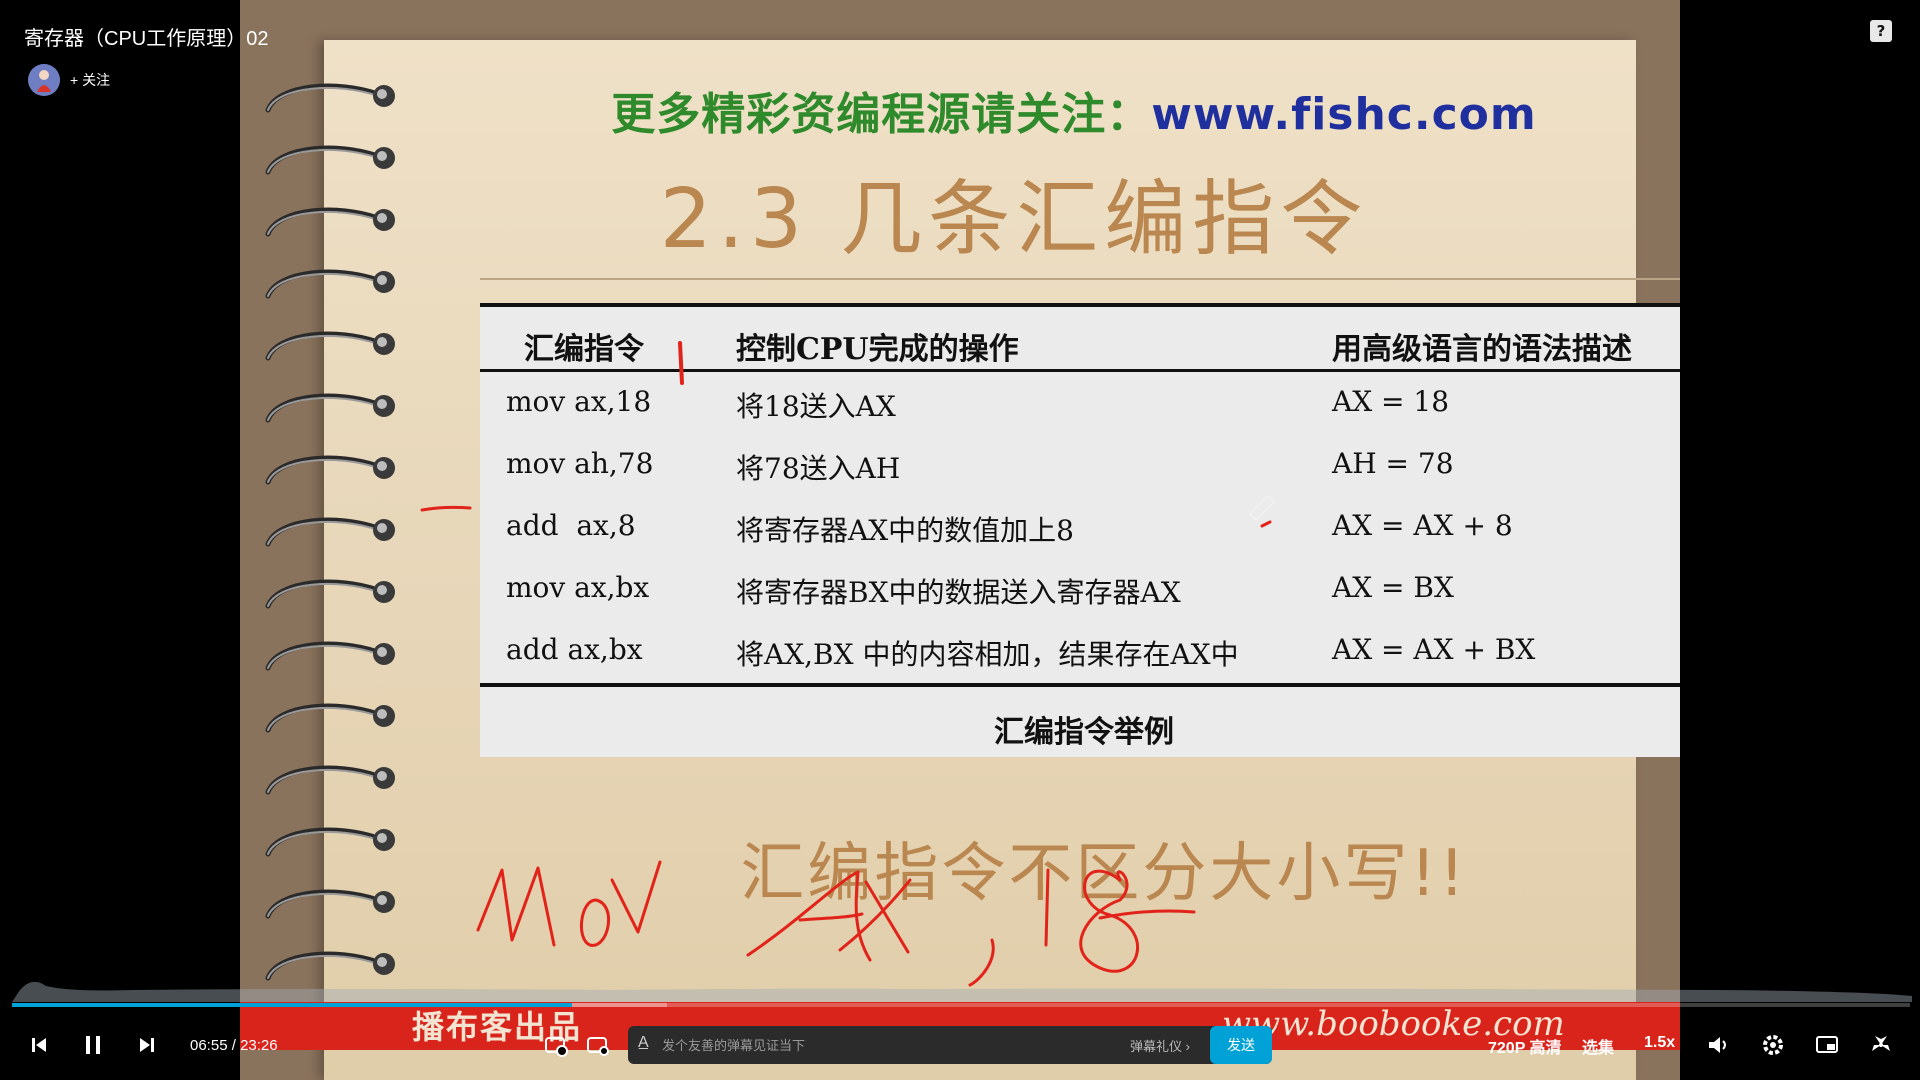 This screenshot has width=1920, height=1080. Describe the element at coordinates (1344, 114) in the screenshot. I see `slide-banner-url: www.fishc.com` at that location.